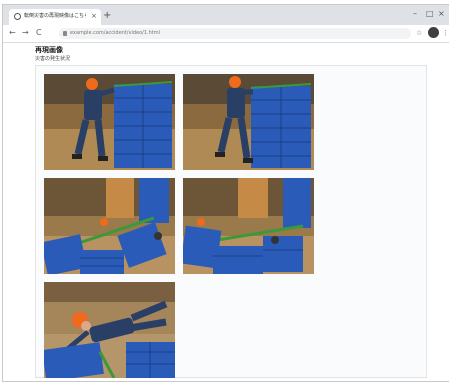 The width and height of the screenshot is (449, 382). Describe the element at coordinates (445, 33) in the screenshot. I see `menu-kebab-icon: ⋮` at that location.